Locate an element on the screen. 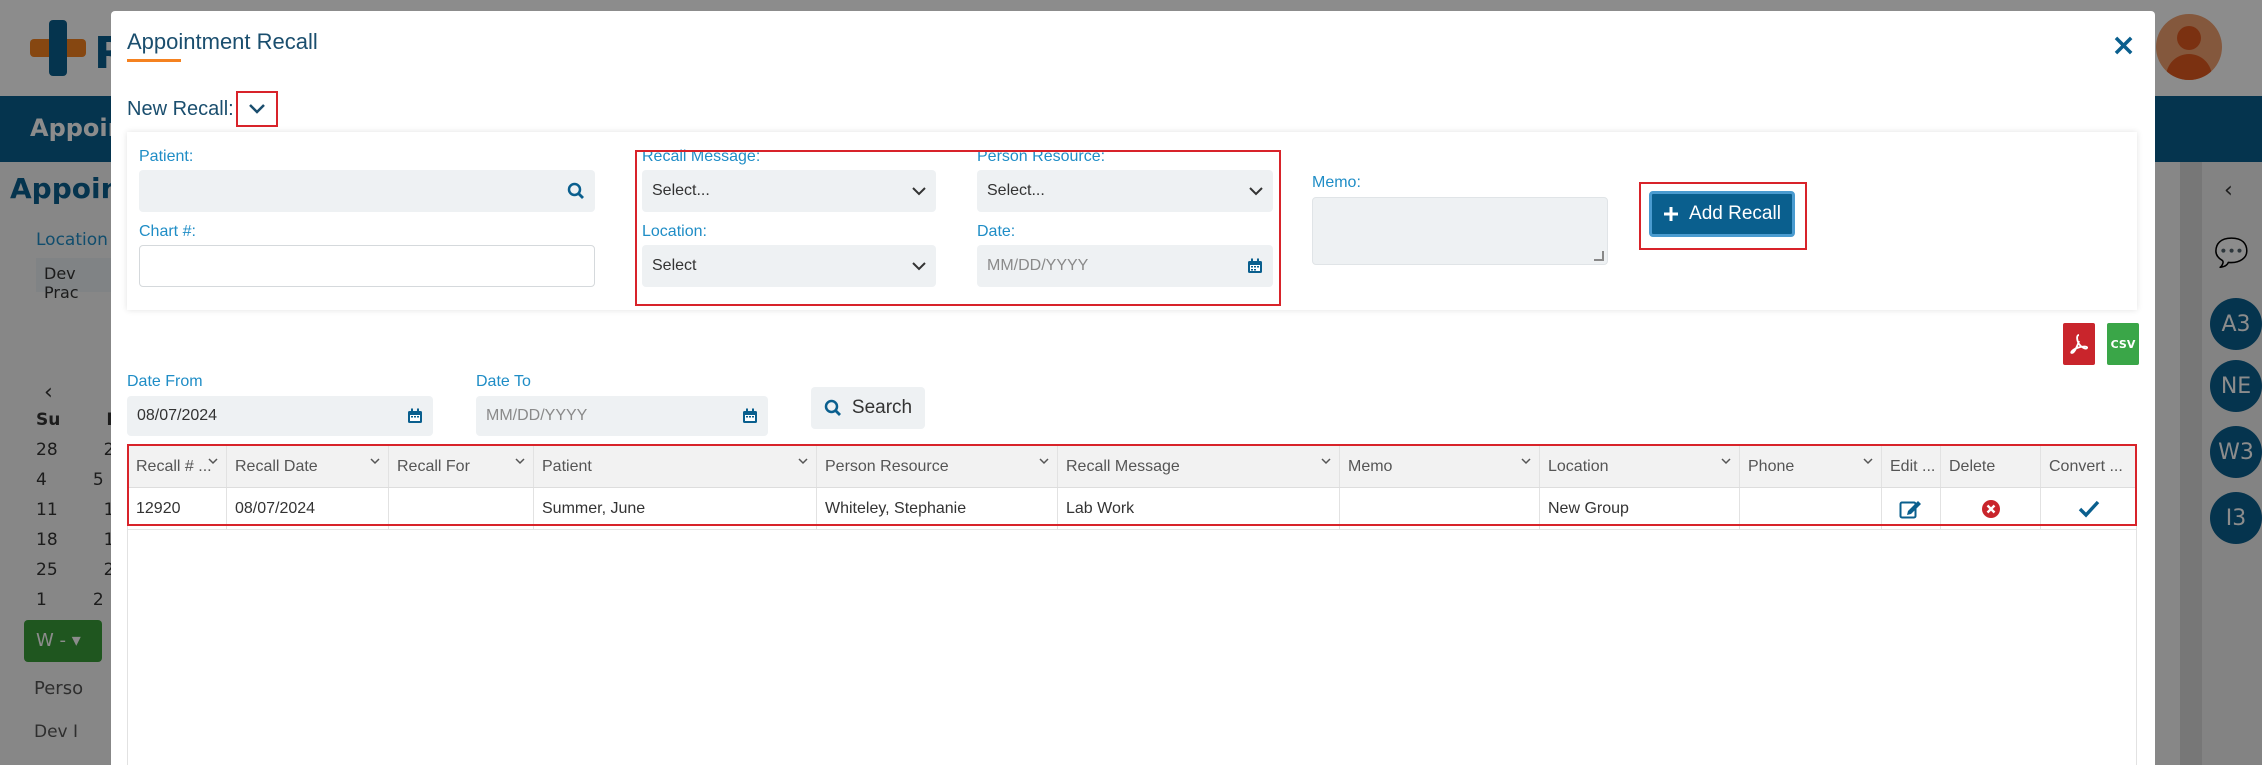 This screenshot has height=765, width=2262. cell-recall-message: Lab Work is located at coordinates (1199, 508).